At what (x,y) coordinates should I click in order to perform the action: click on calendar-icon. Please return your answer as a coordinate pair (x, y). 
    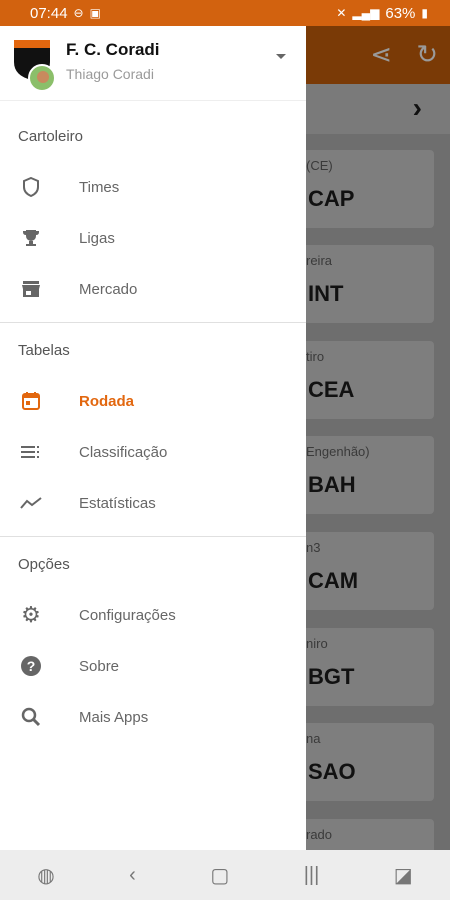
    Looking at the image, I should click on (31, 401).